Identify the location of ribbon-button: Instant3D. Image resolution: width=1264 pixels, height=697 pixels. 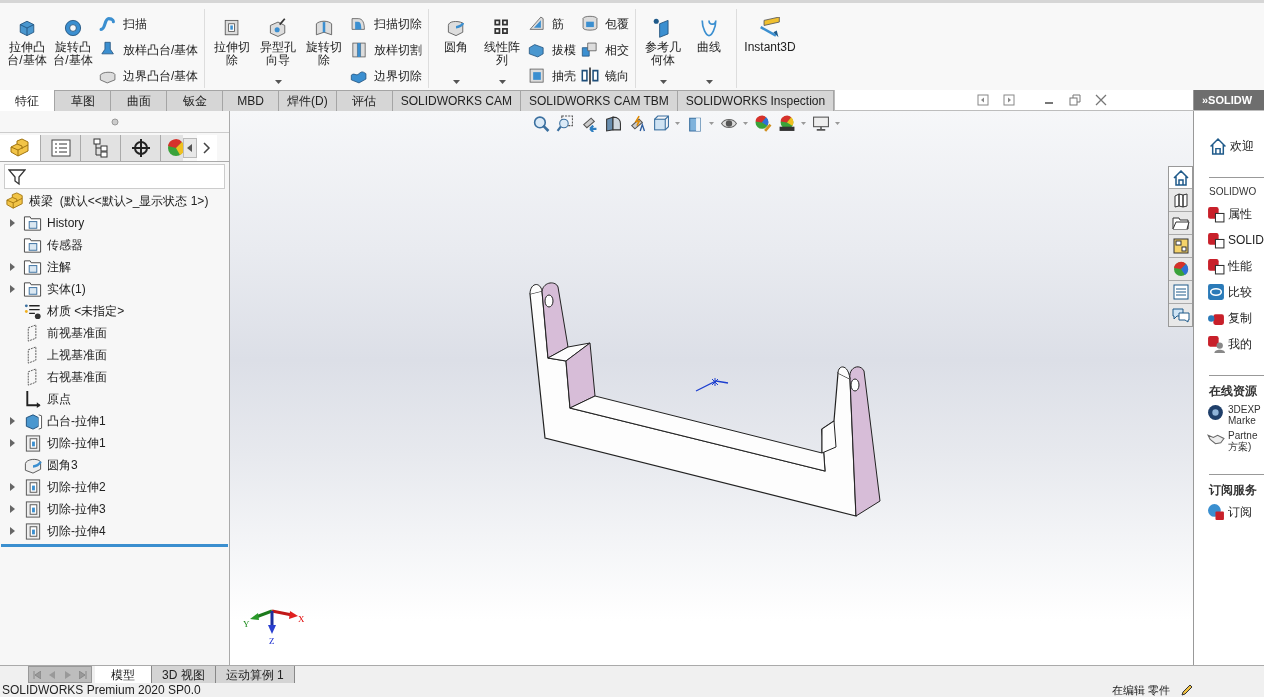
(770, 31).